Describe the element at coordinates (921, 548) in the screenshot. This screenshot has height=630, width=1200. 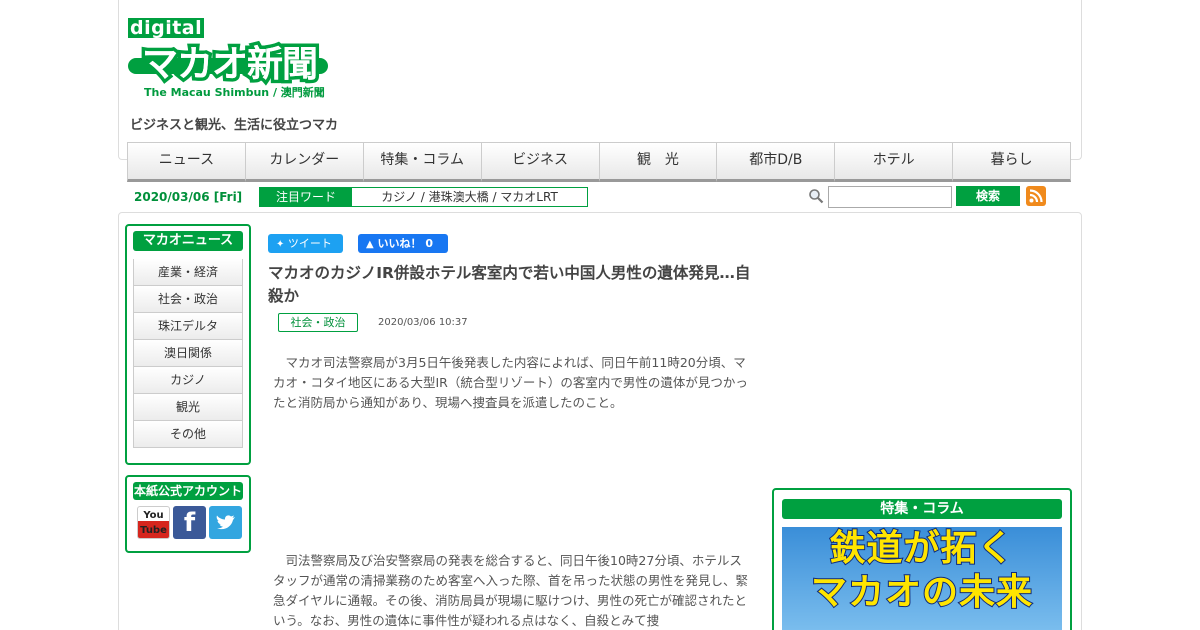
I see `banner-line-1: 鉄道が拓く` at that location.